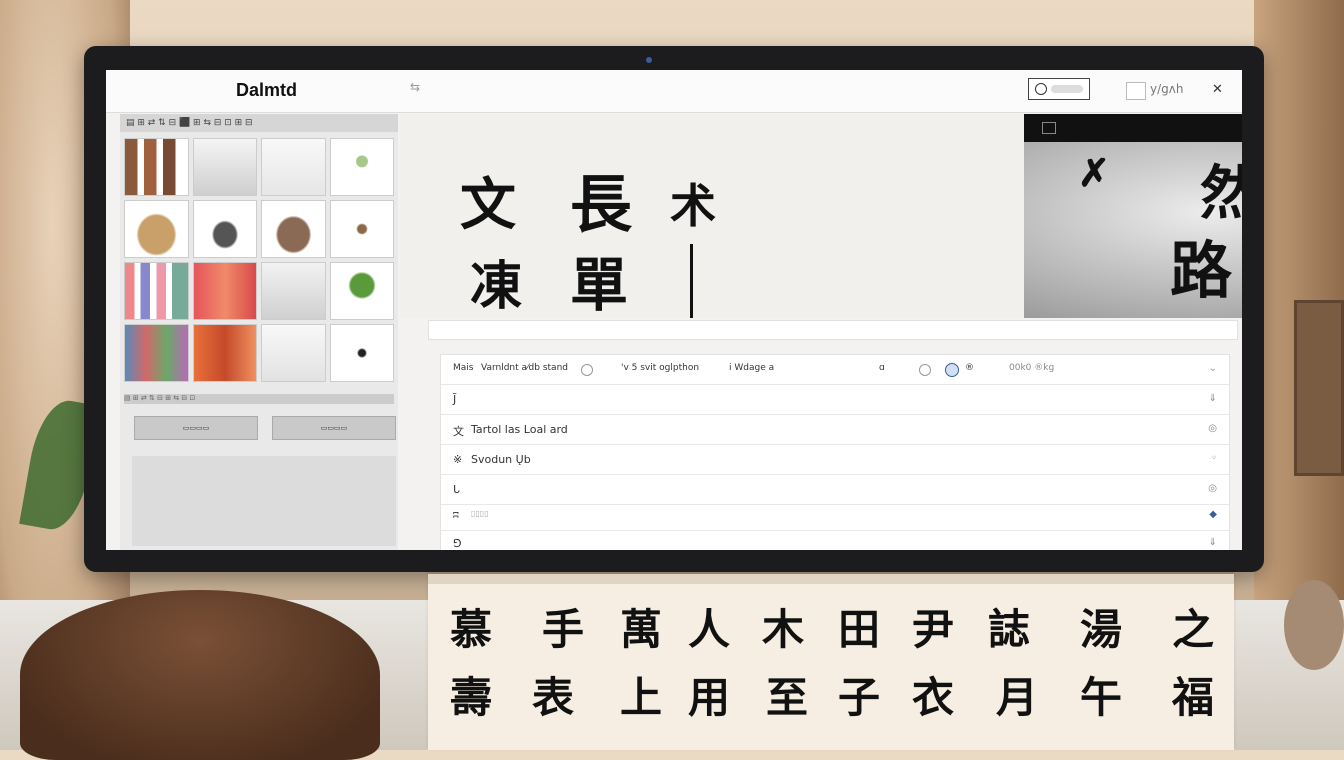 The image size is (1344, 760). I want to click on paper-char: 午, so click(1101, 697).